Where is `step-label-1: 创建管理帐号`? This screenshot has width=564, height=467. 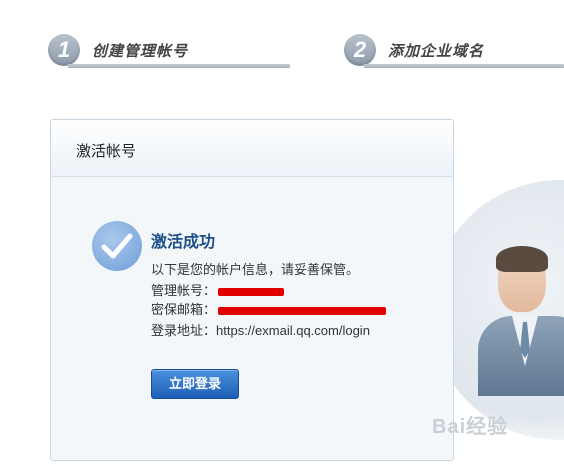
step-label-1: 创建管理帐号 is located at coordinates (140, 51).